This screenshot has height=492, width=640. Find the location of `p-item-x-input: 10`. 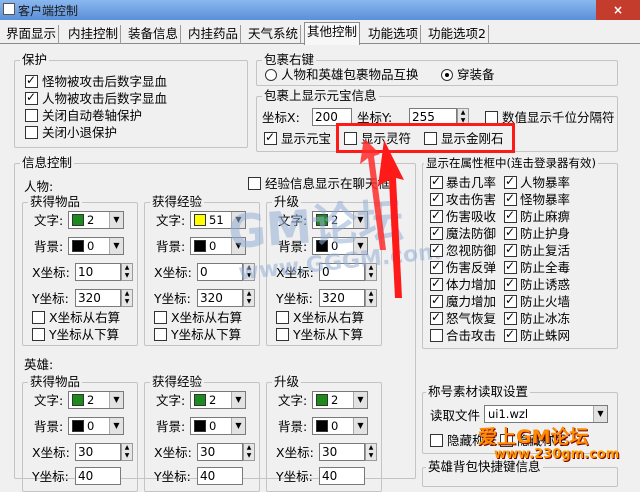

p-item-x-input: 10 is located at coordinates (98, 272).